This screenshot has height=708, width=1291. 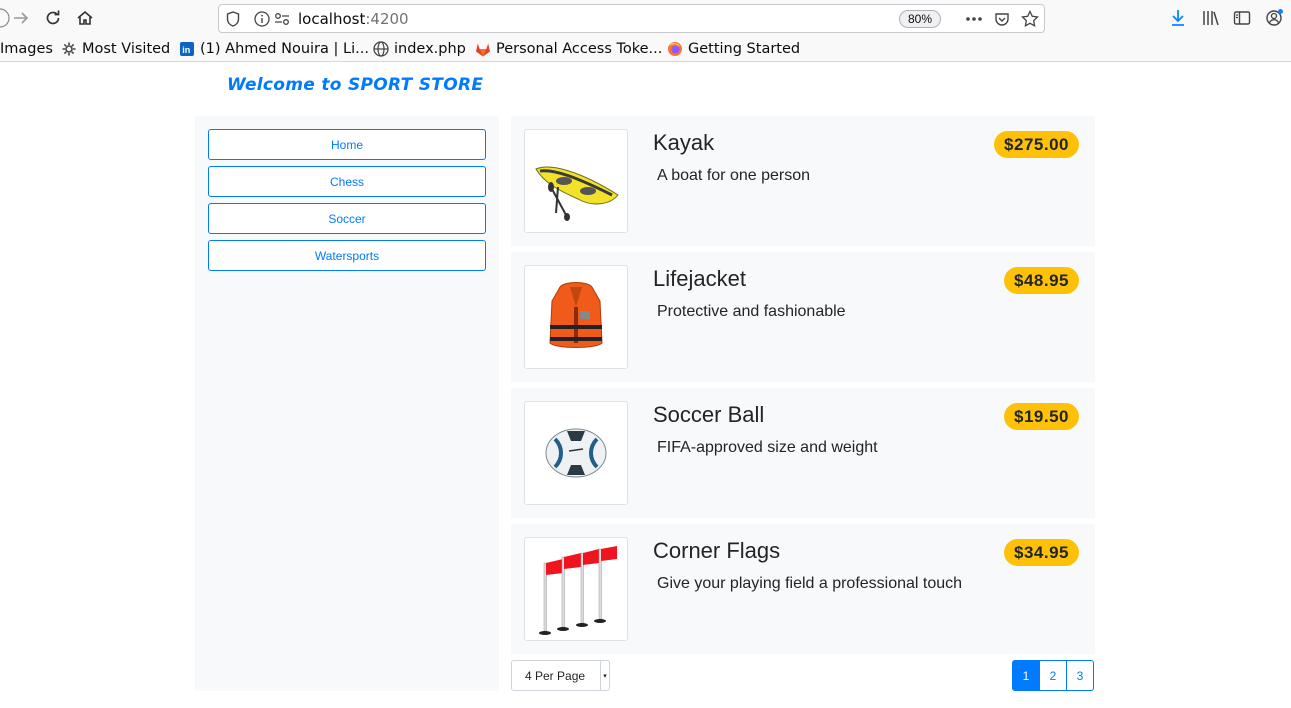 I want to click on bookmark-most-visited: Most Visited, so click(x=115, y=49).